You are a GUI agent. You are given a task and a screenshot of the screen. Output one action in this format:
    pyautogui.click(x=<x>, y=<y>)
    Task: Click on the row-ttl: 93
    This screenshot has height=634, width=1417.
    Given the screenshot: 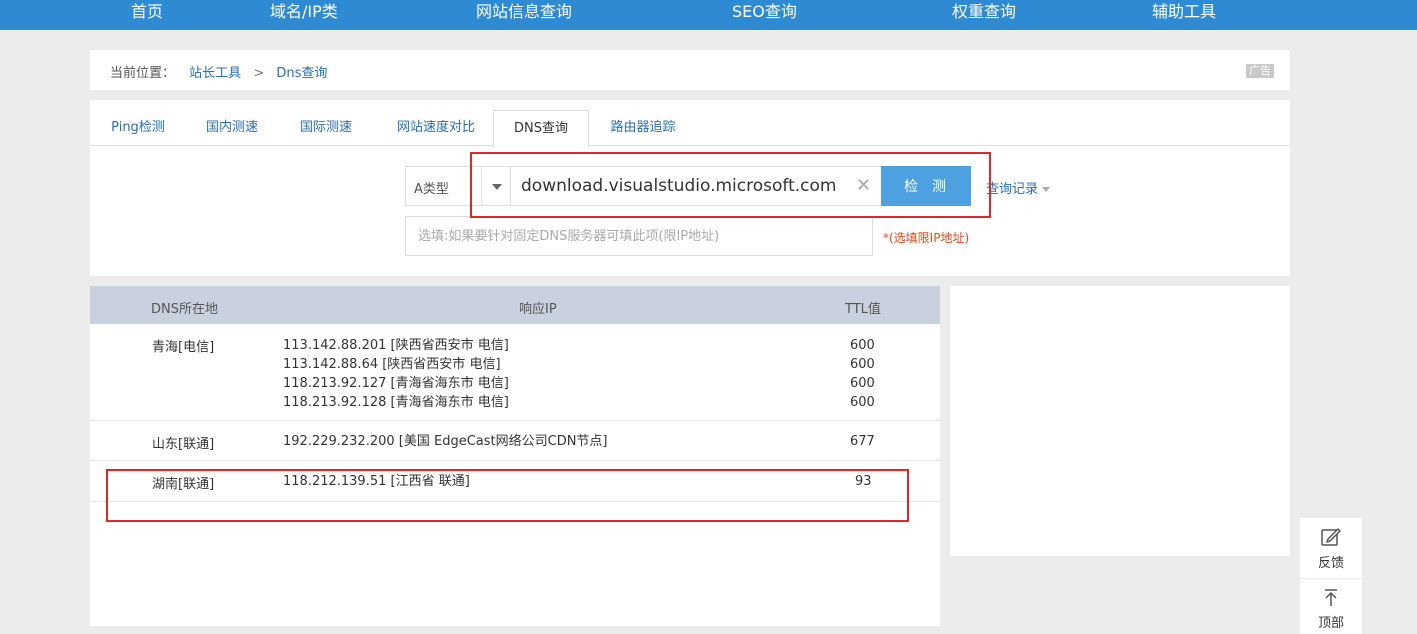 What is the action you would take?
    pyautogui.click(x=863, y=481)
    